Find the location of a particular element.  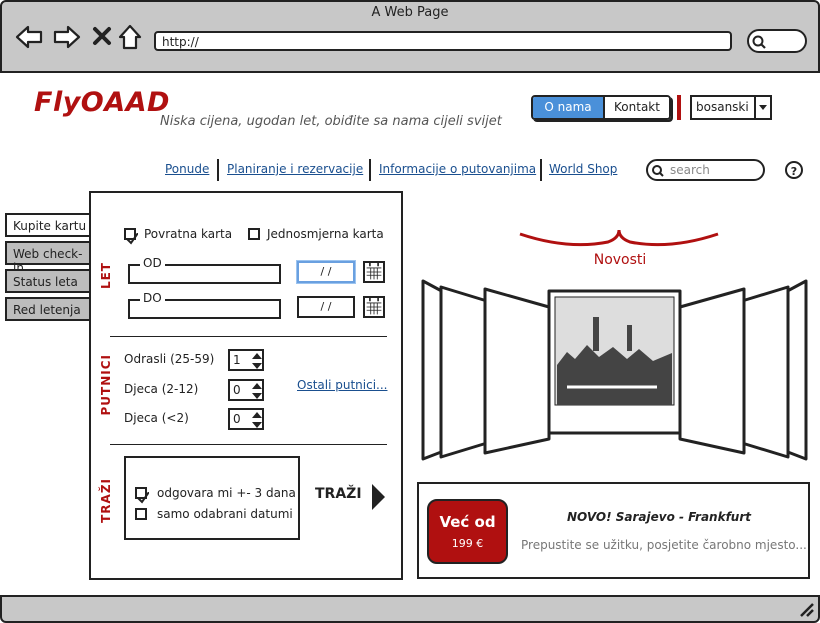

browser-status-bar is located at coordinates (410, 609).